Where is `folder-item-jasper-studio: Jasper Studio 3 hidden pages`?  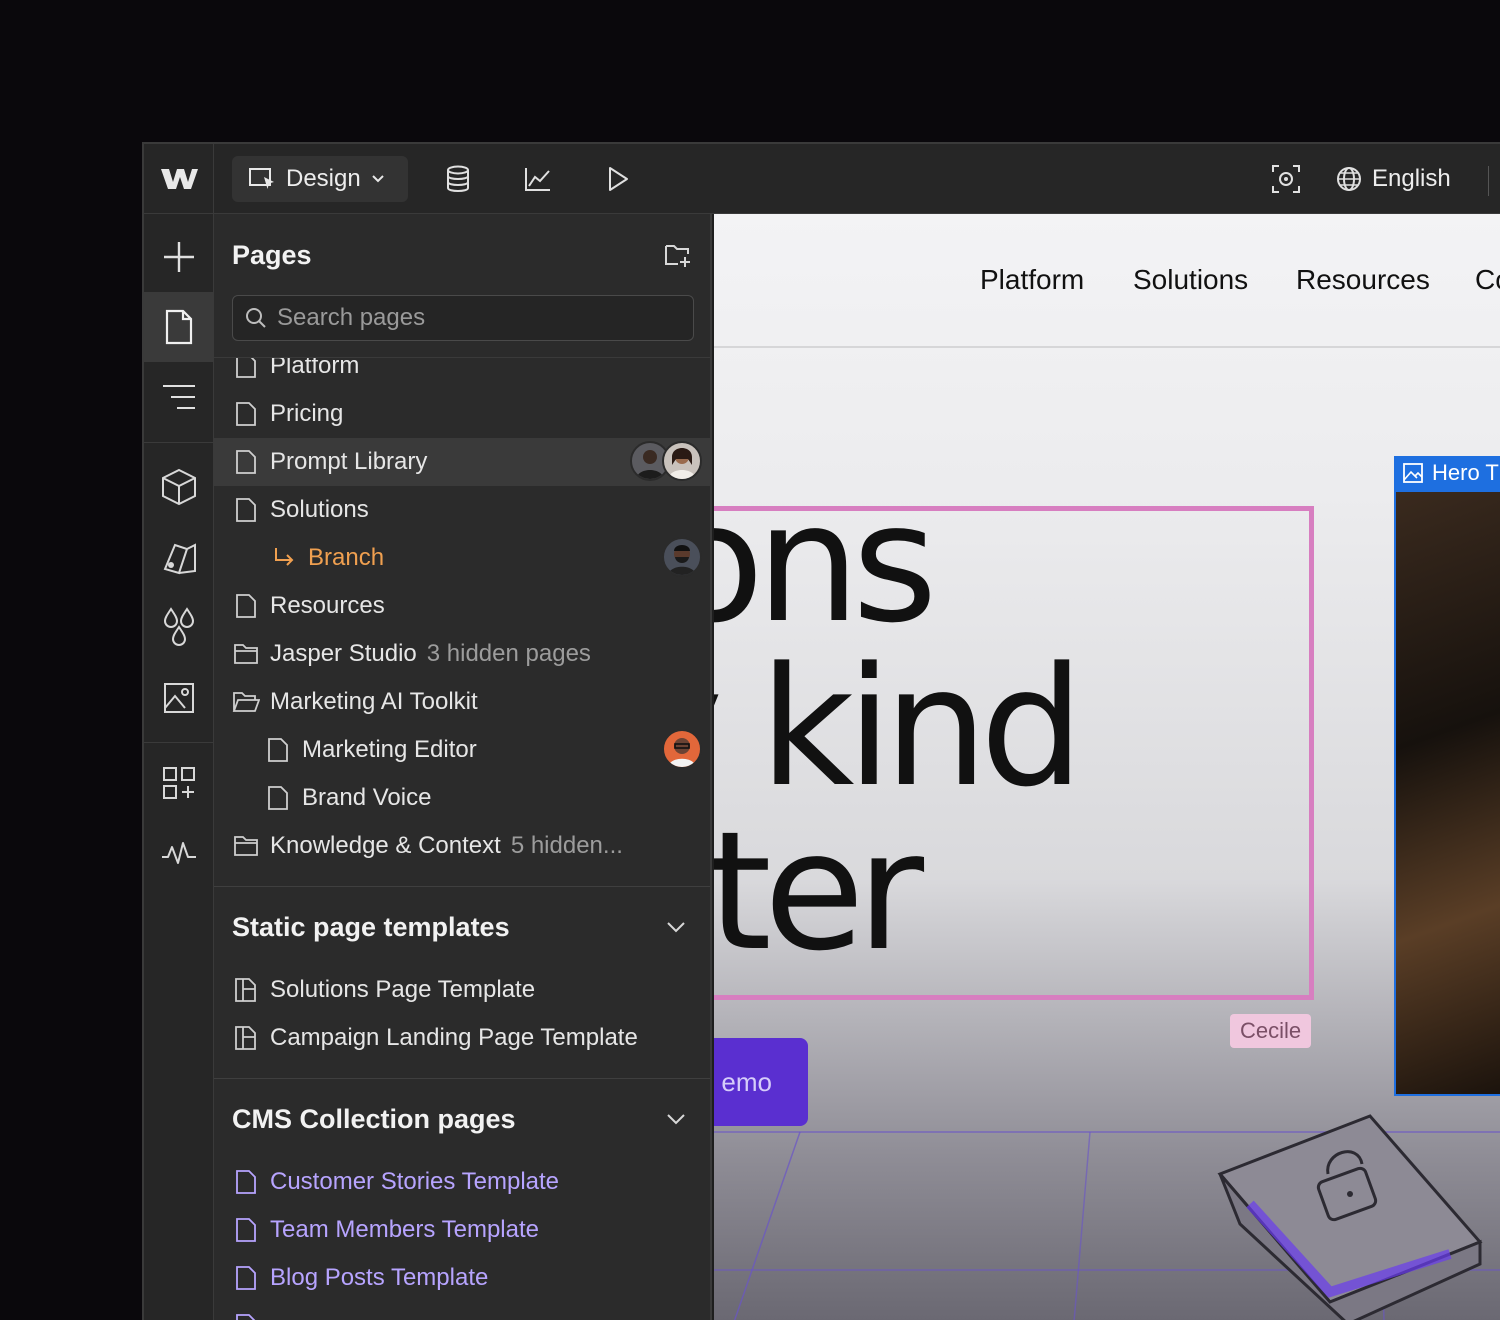 folder-item-jasper-studio: Jasper Studio 3 hidden pages is located at coordinates (462, 654).